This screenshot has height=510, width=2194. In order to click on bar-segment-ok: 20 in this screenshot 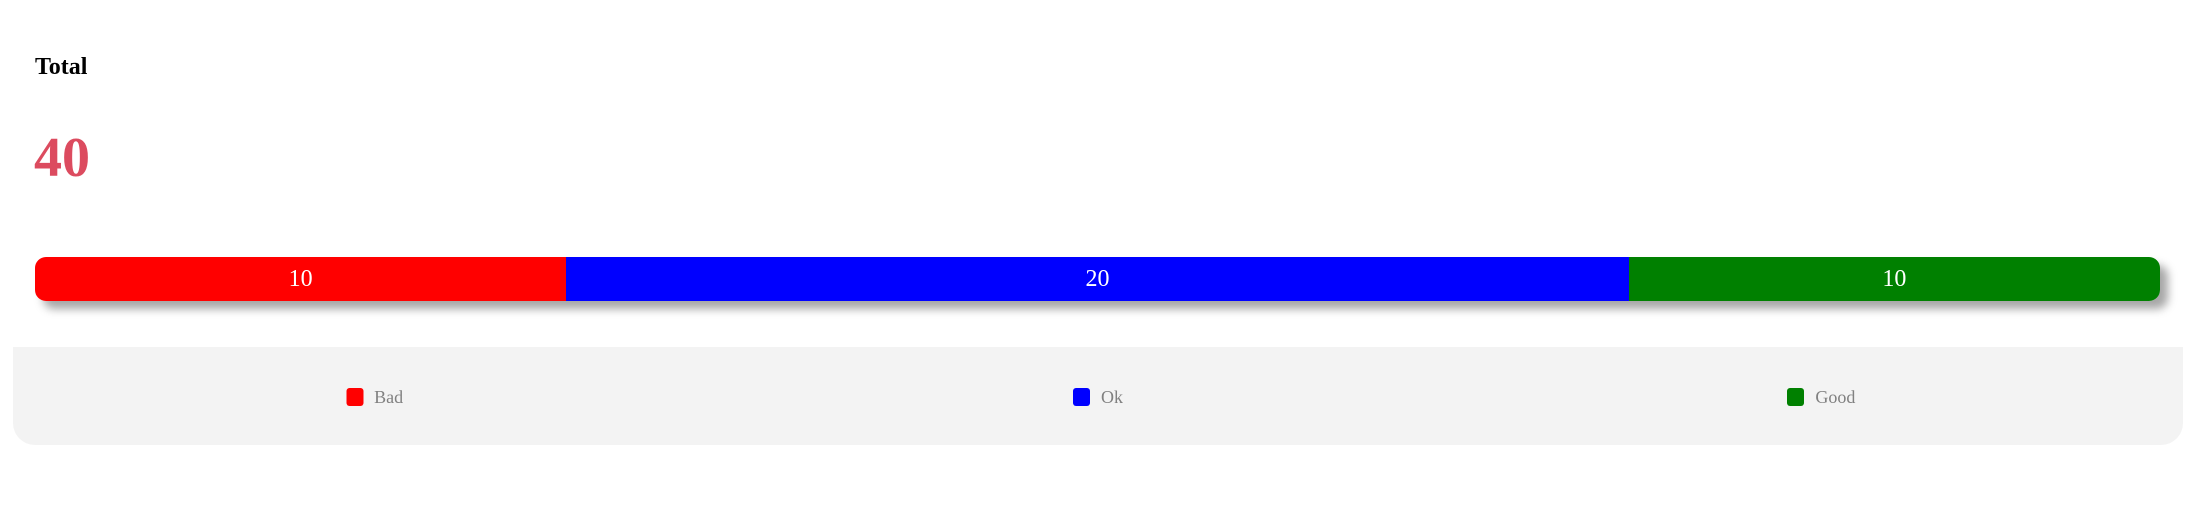, I will do `click(1097, 279)`.